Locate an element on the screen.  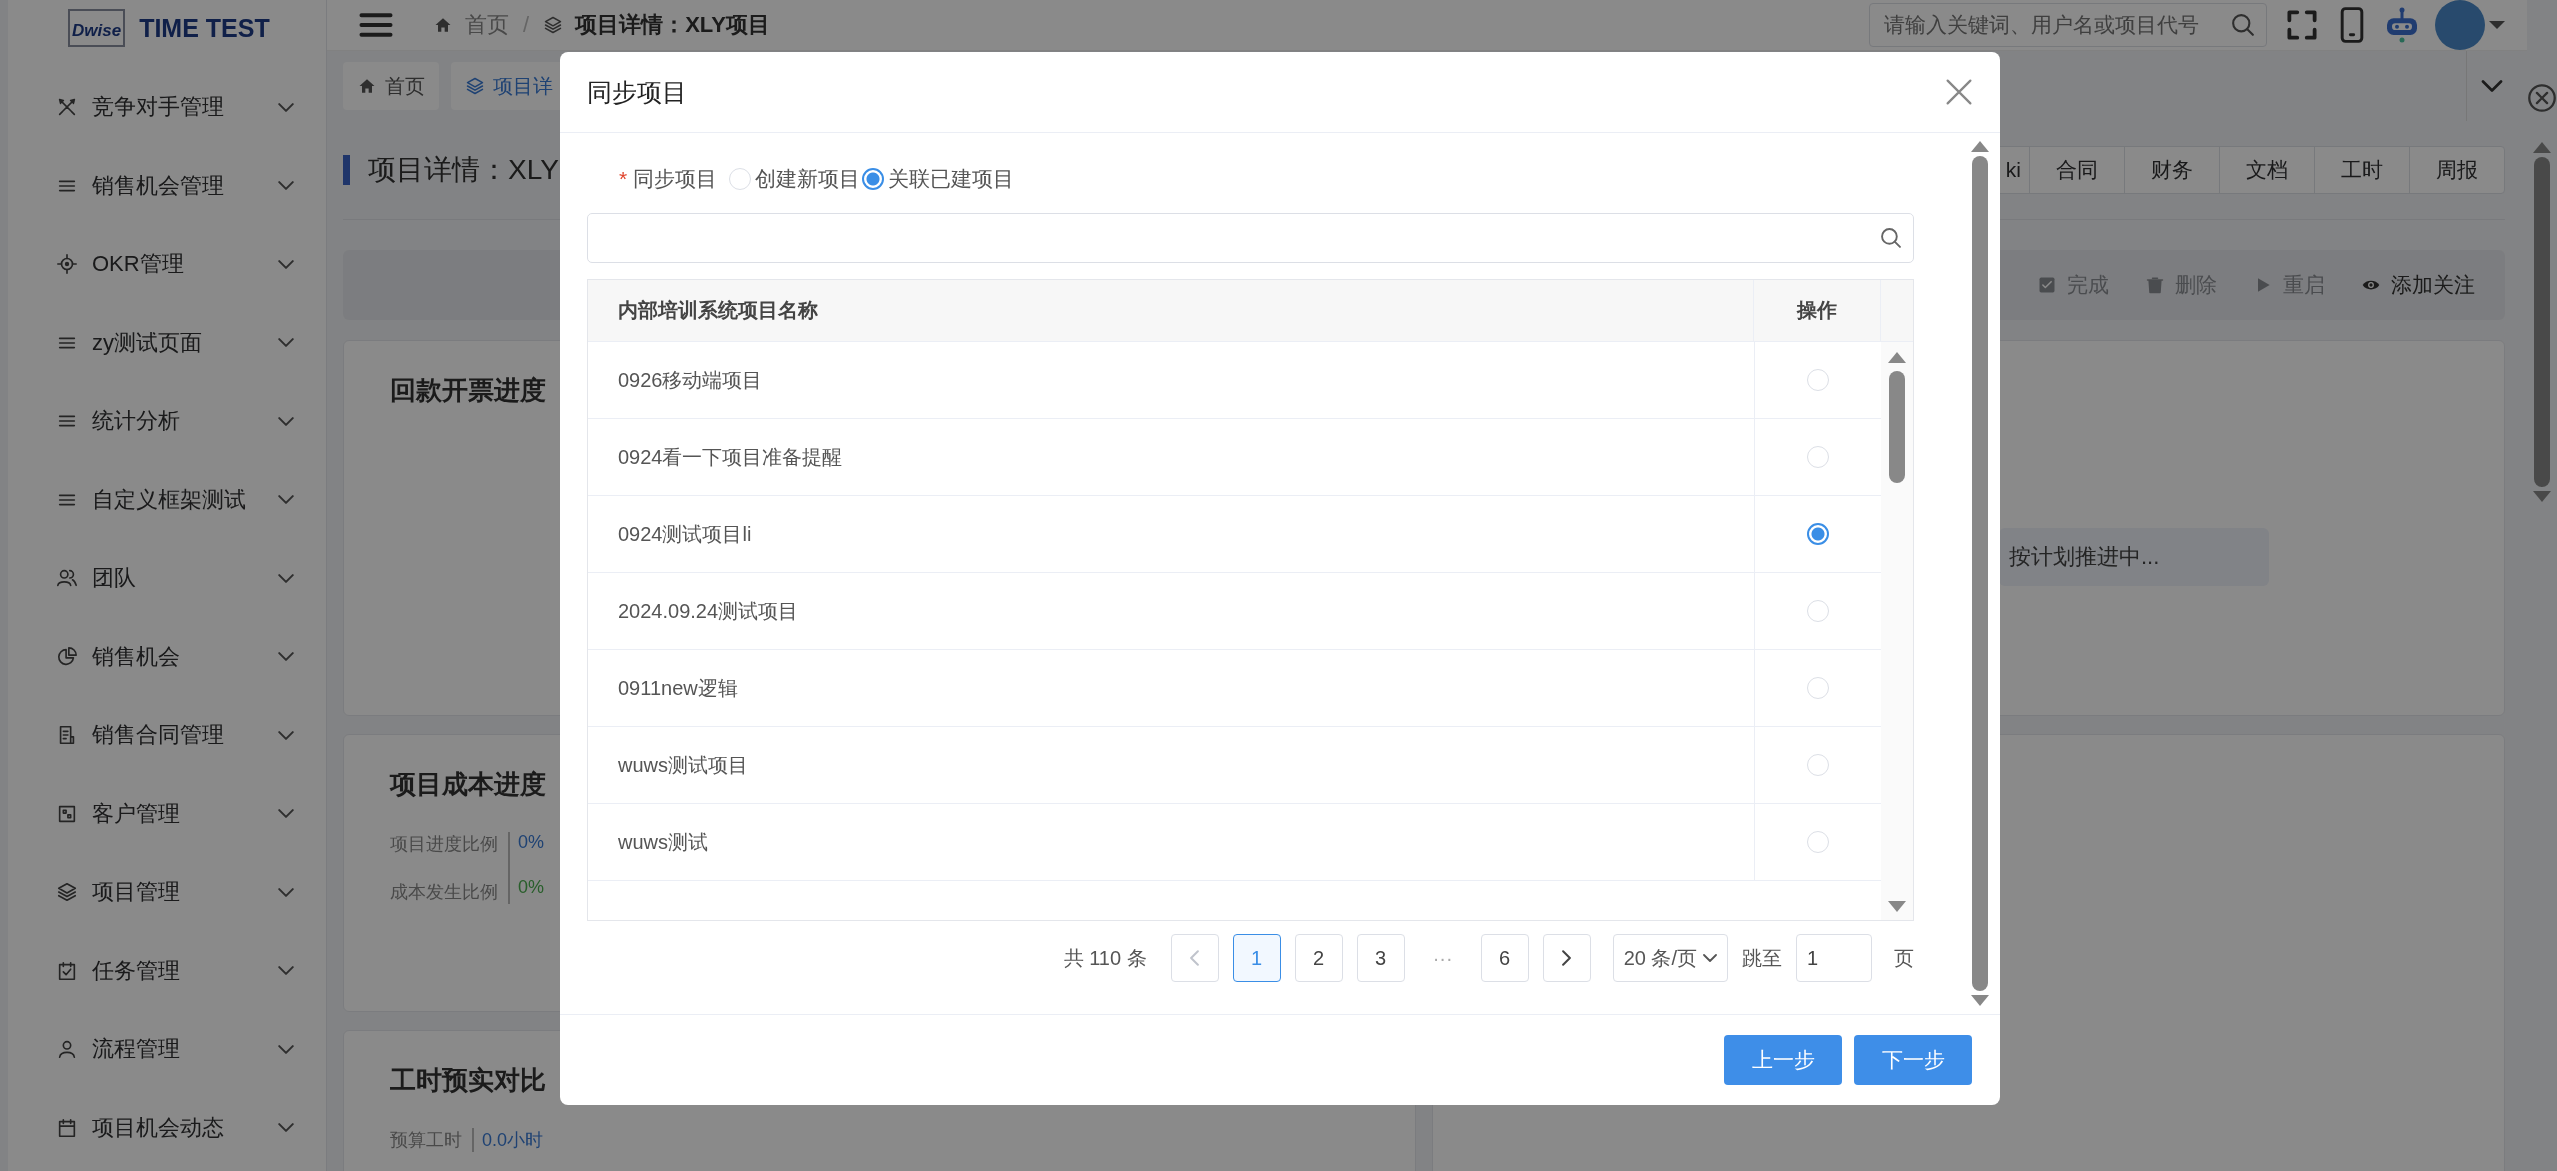
sidebar-item-label: 销售机会管理 is located at coordinates (158, 185).